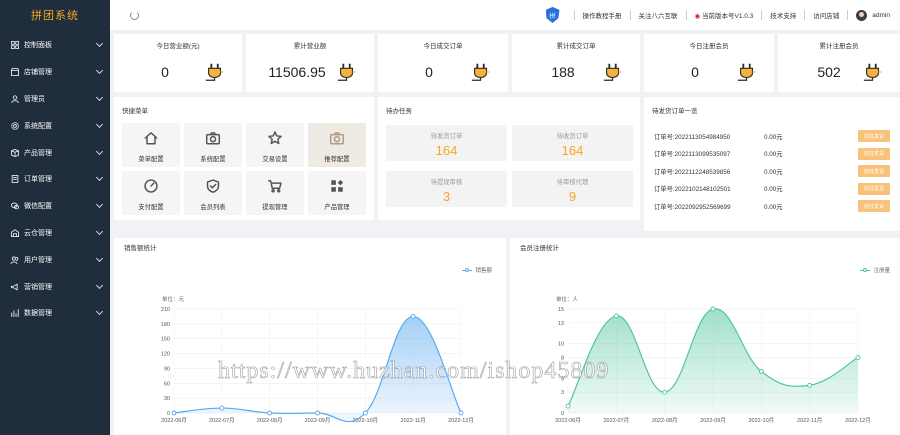 The height and width of the screenshot is (435, 900). What do you see at coordinates (713, 360) in the screenshot?
I see `series-area` at bounding box center [713, 360].